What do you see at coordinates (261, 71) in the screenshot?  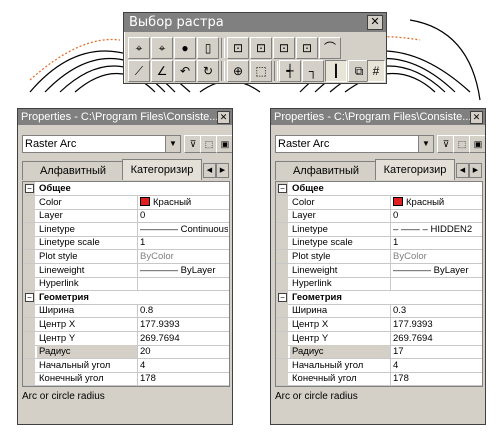 I see `bbox-tool-icon: ⬚` at bounding box center [261, 71].